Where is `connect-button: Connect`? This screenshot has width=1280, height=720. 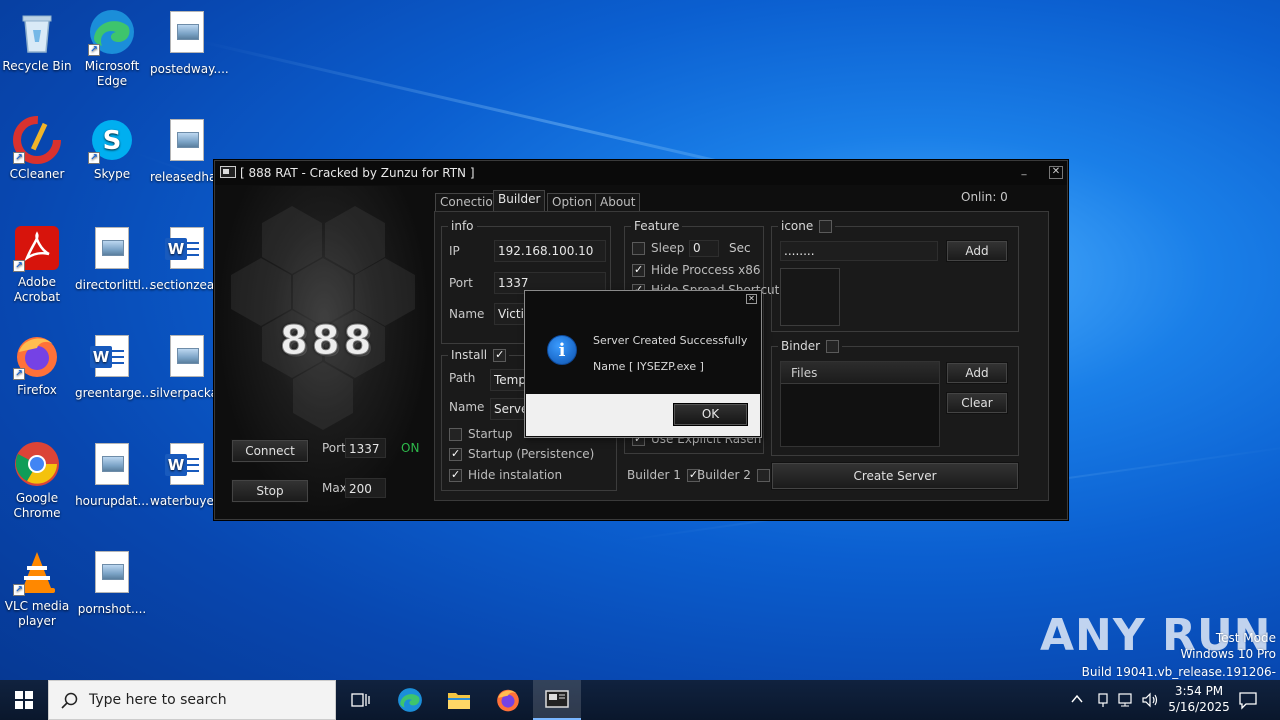 connect-button: Connect is located at coordinates (270, 451).